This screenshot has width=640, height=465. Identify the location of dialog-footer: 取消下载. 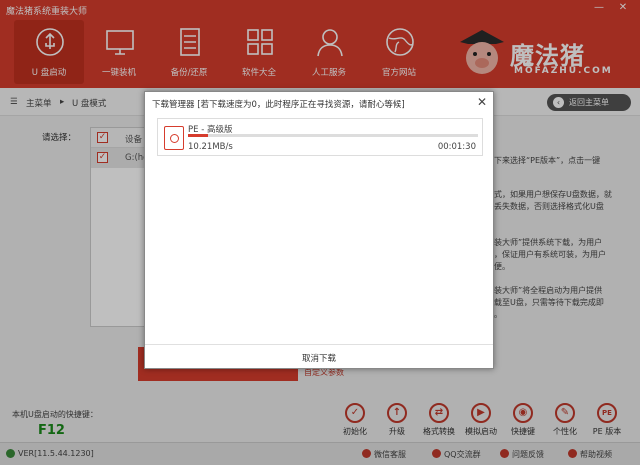
(319, 356).